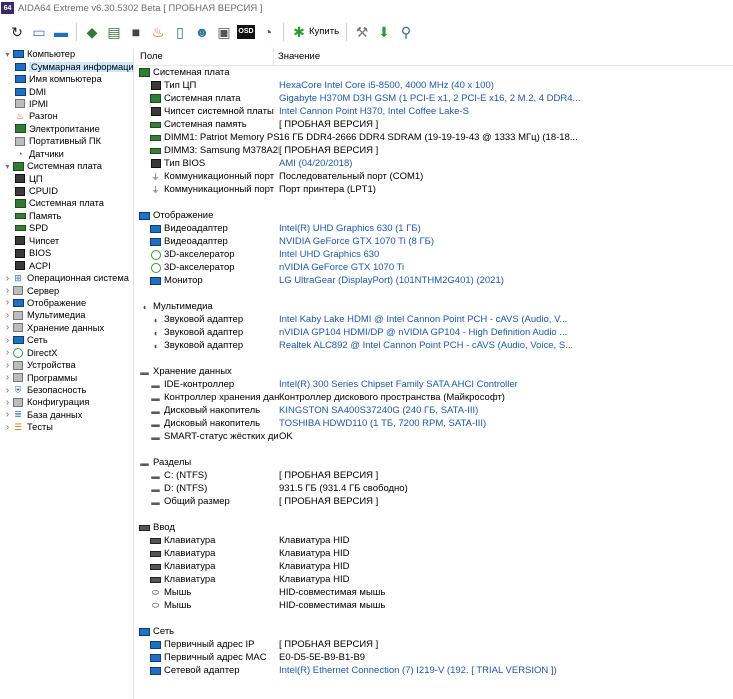  Describe the element at coordinates (66, 365) in the screenshot. I see `tree-devices: › Устройства` at that location.